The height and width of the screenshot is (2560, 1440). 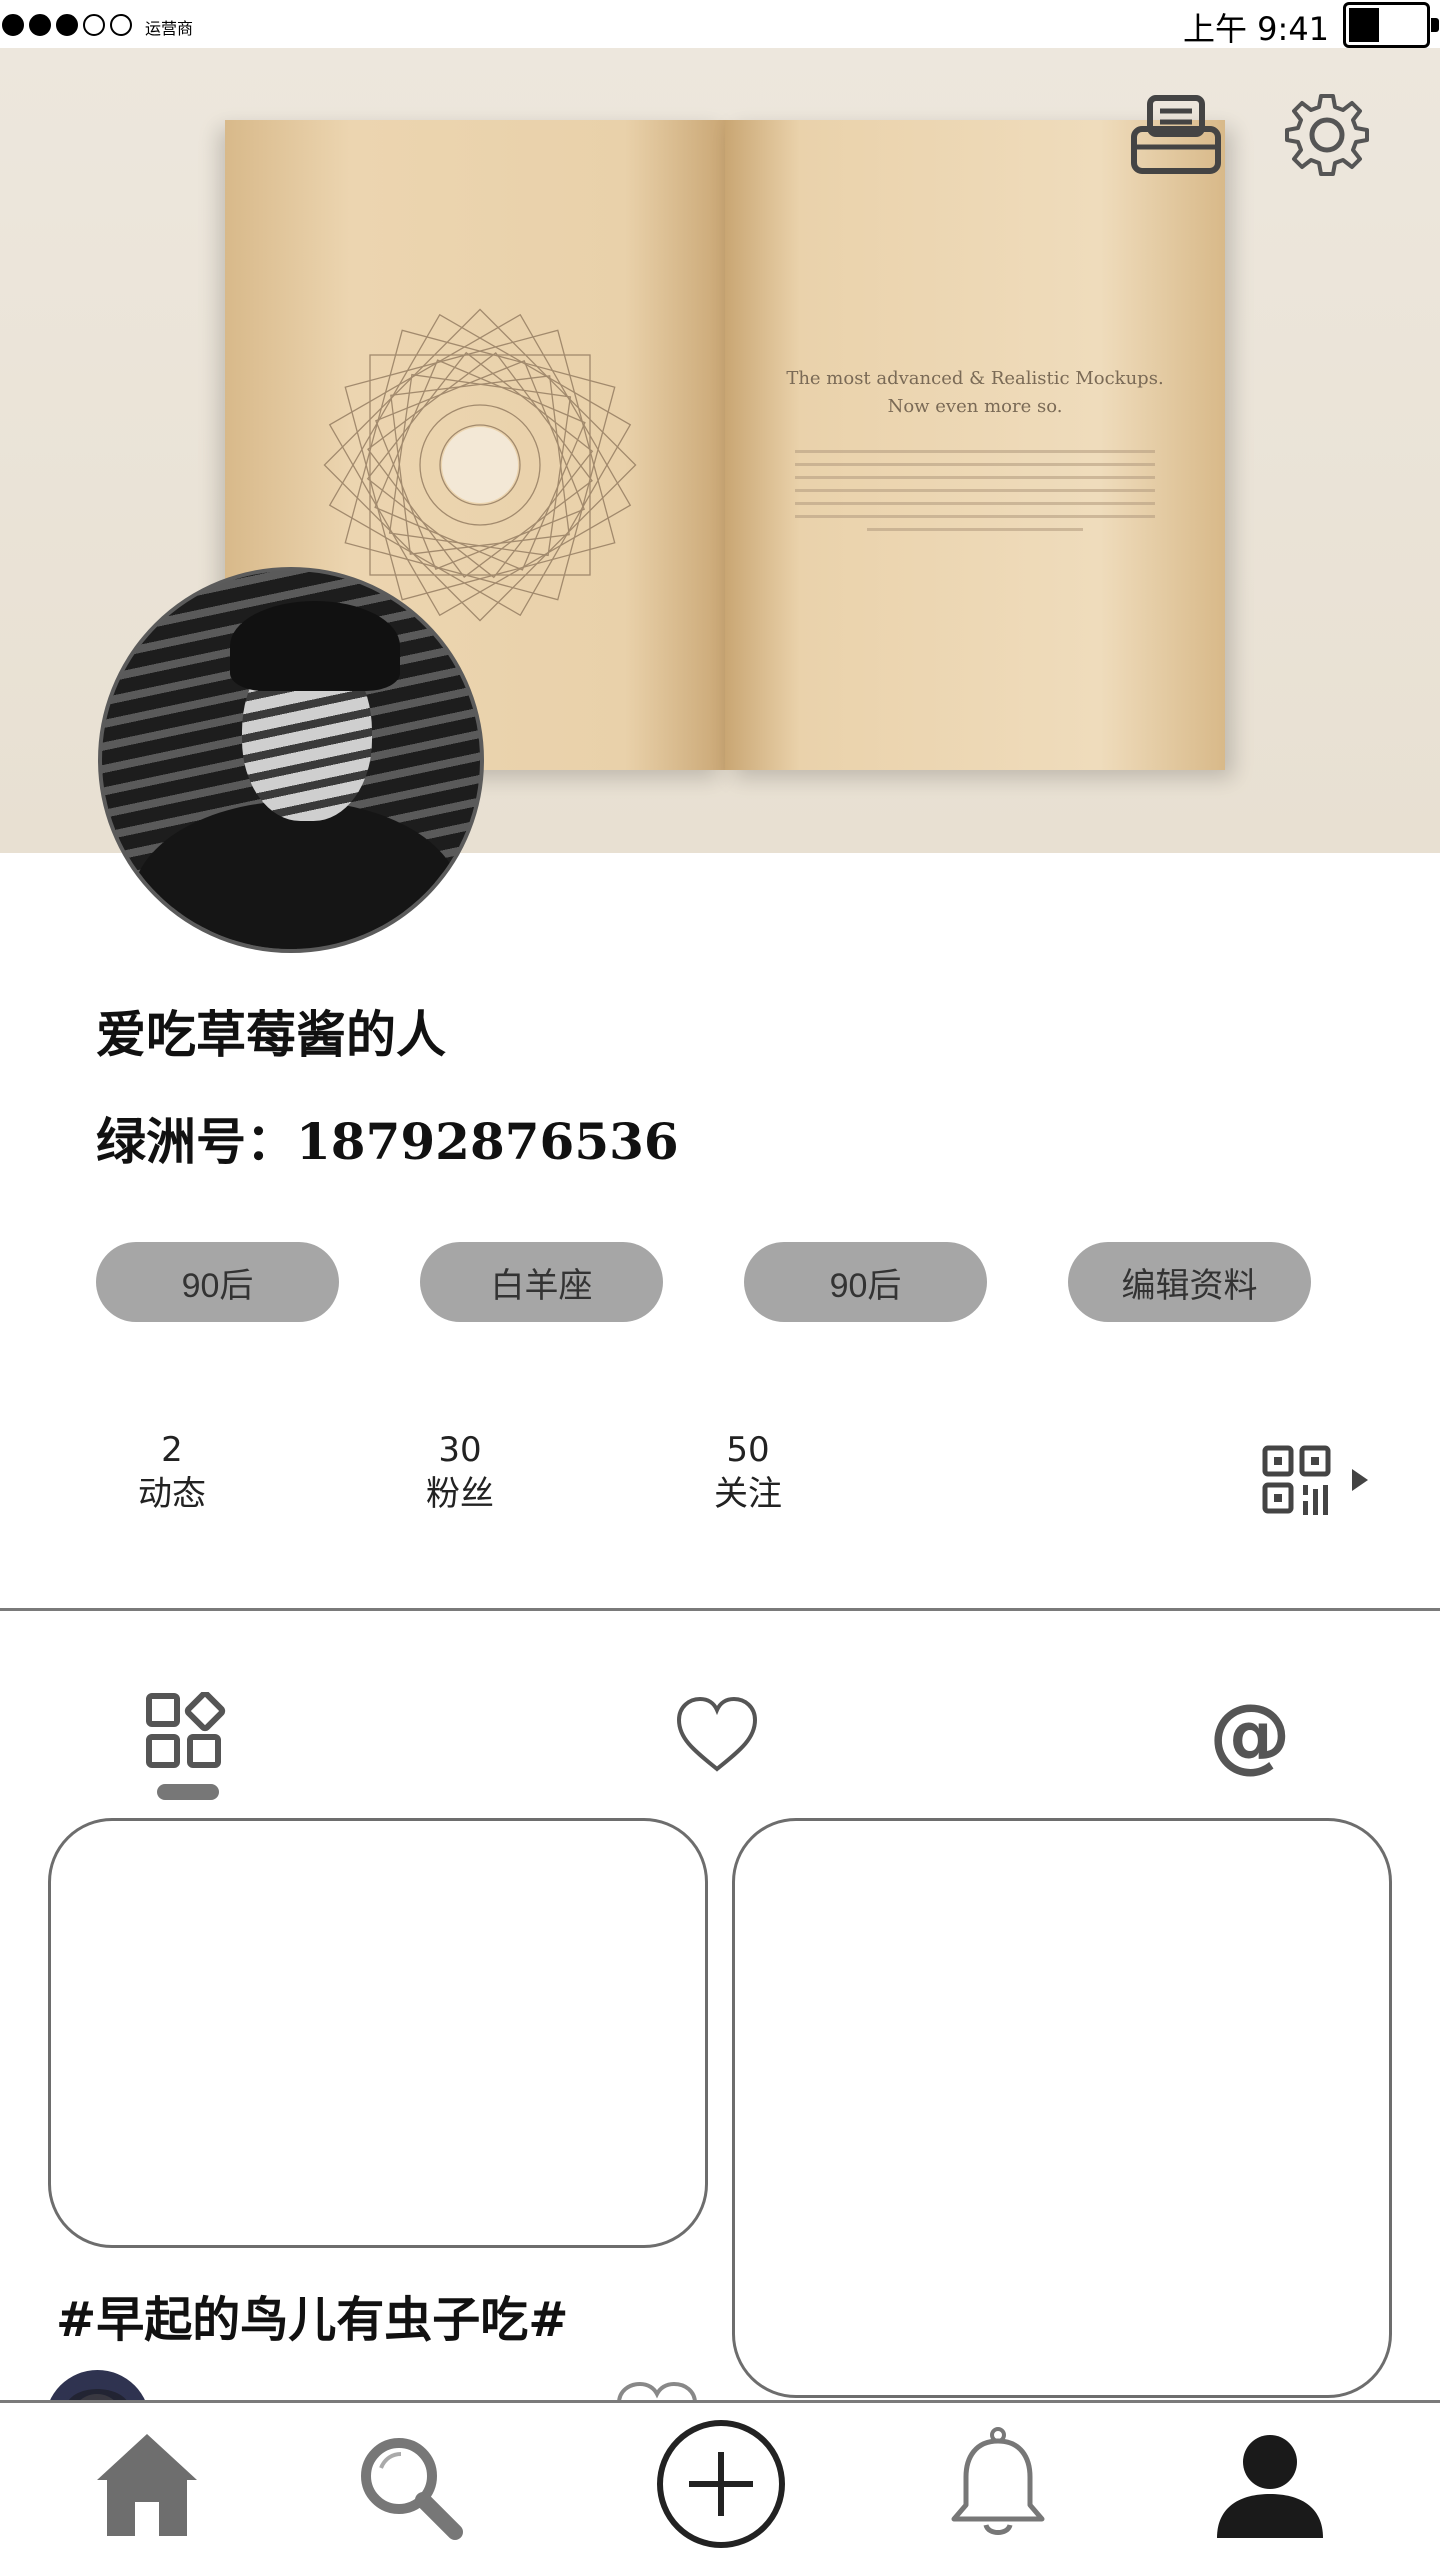 I want to click on tab-posts, so click(x=187, y=1746).